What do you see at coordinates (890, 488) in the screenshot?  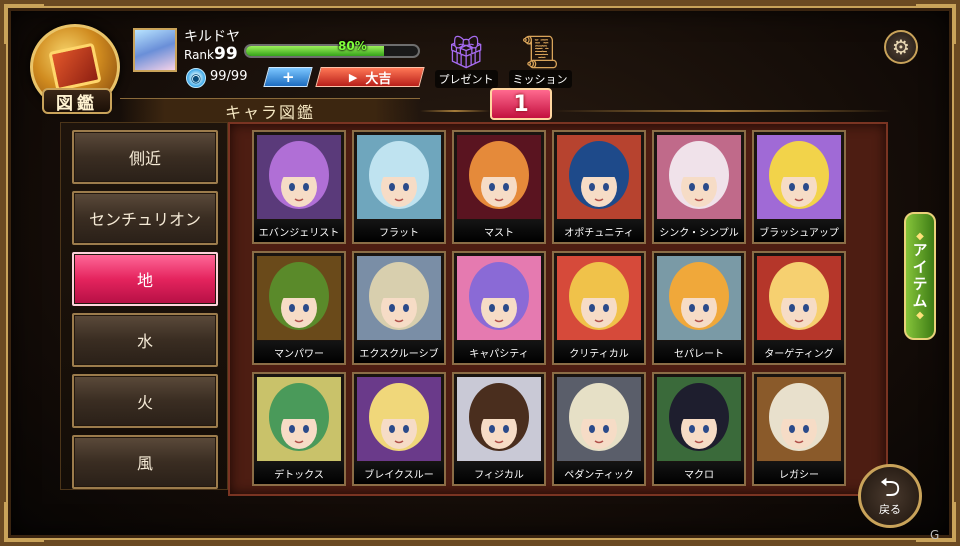 I see `return-arrow-icon: ⮌` at bounding box center [890, 488].